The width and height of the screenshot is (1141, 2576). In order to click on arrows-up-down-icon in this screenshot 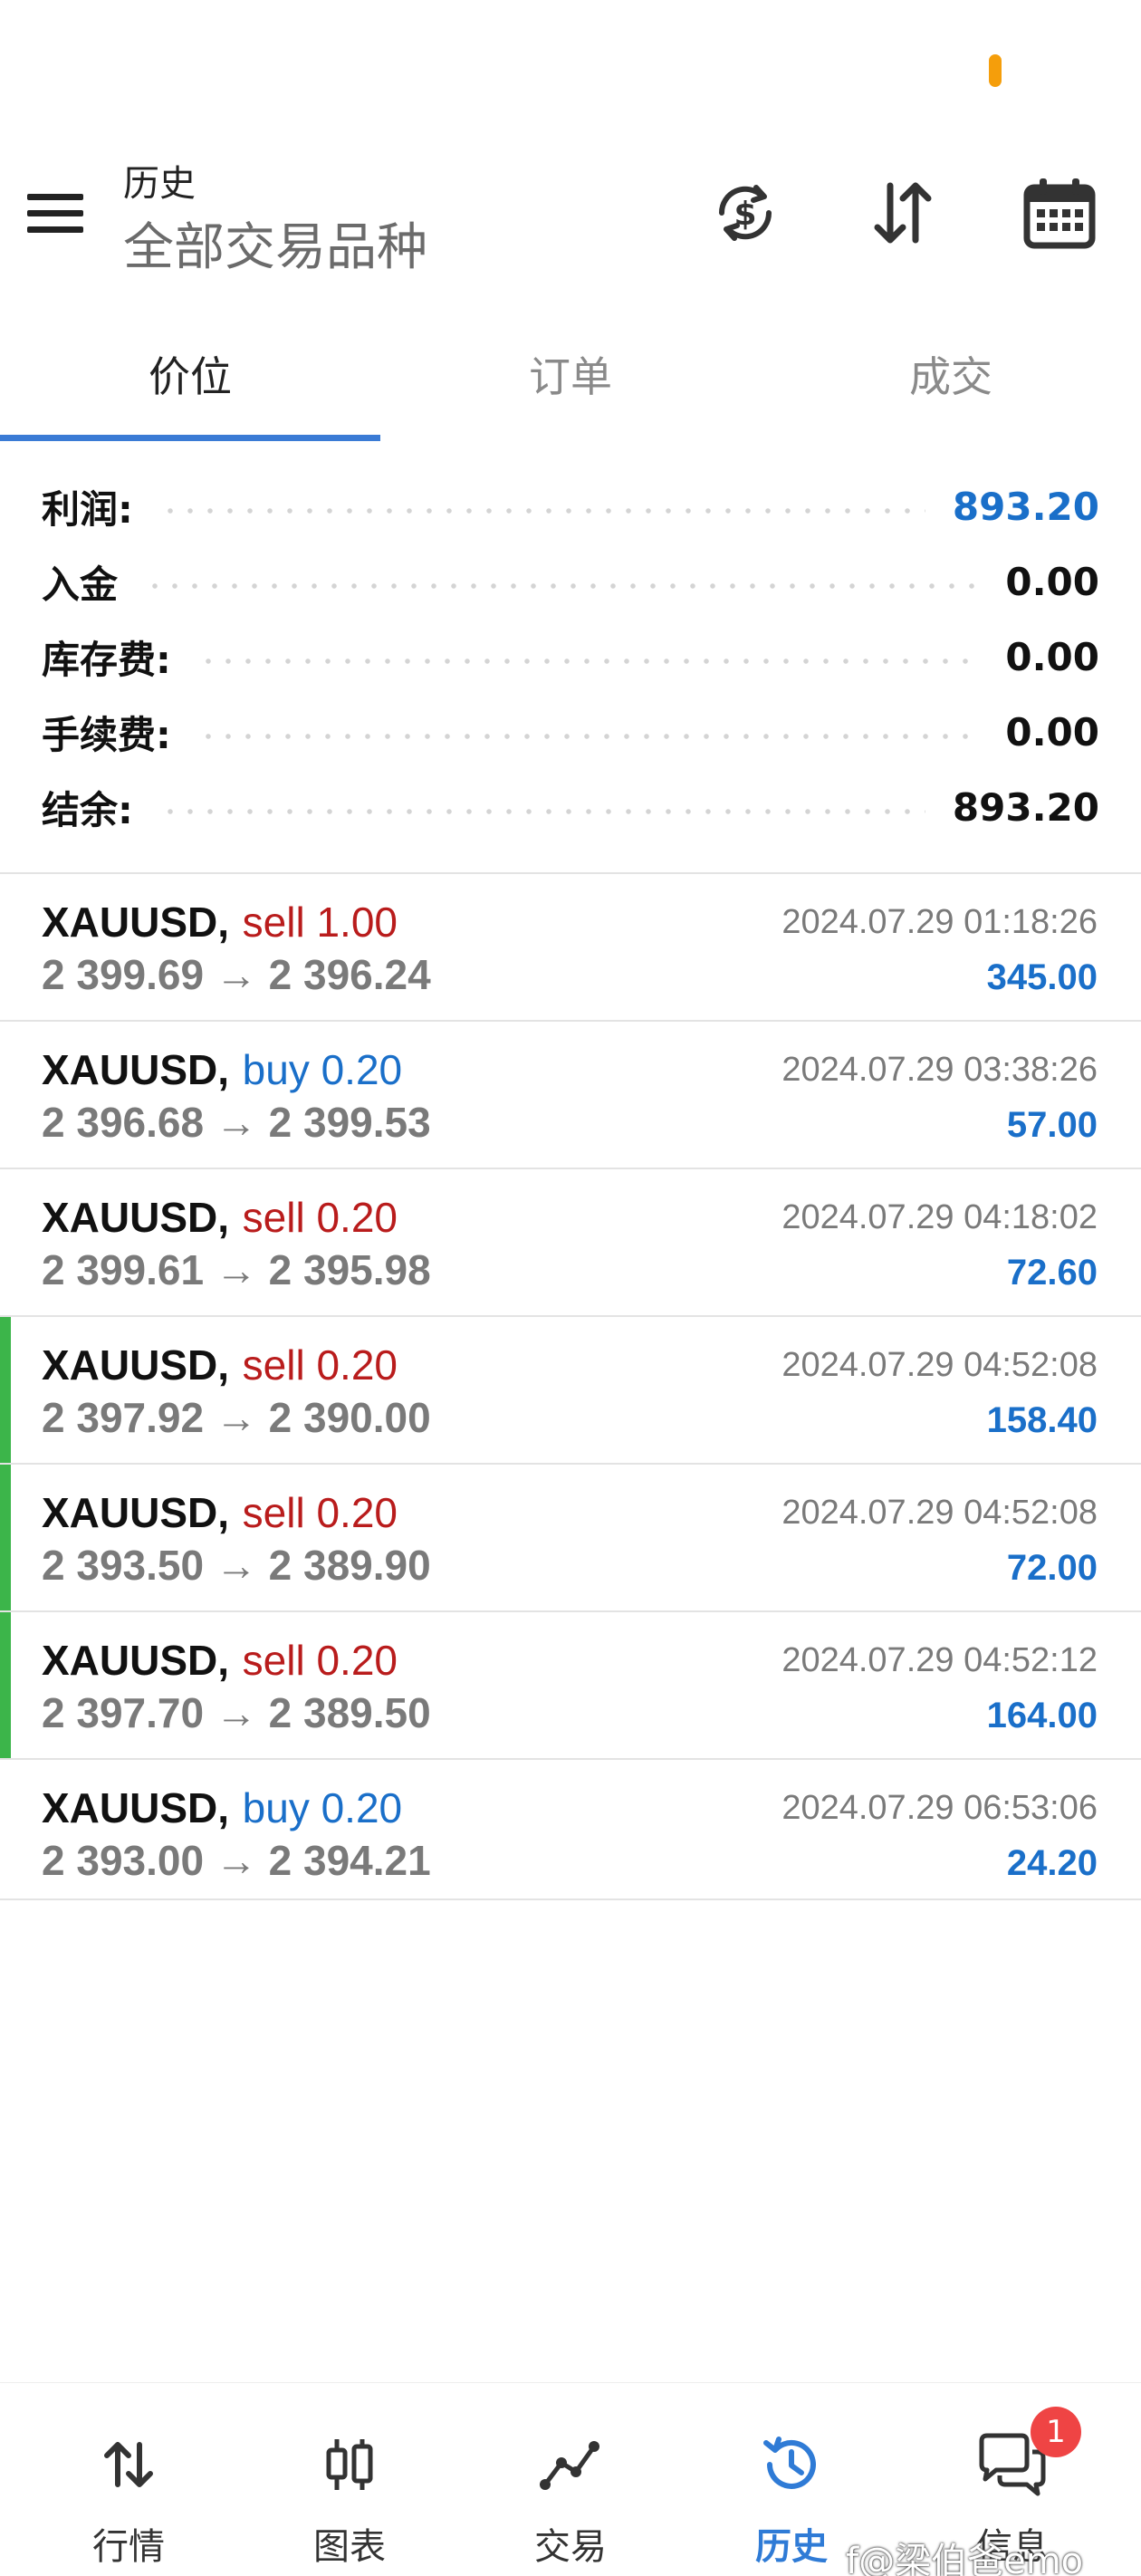, I will do `click(128, 2464)`.